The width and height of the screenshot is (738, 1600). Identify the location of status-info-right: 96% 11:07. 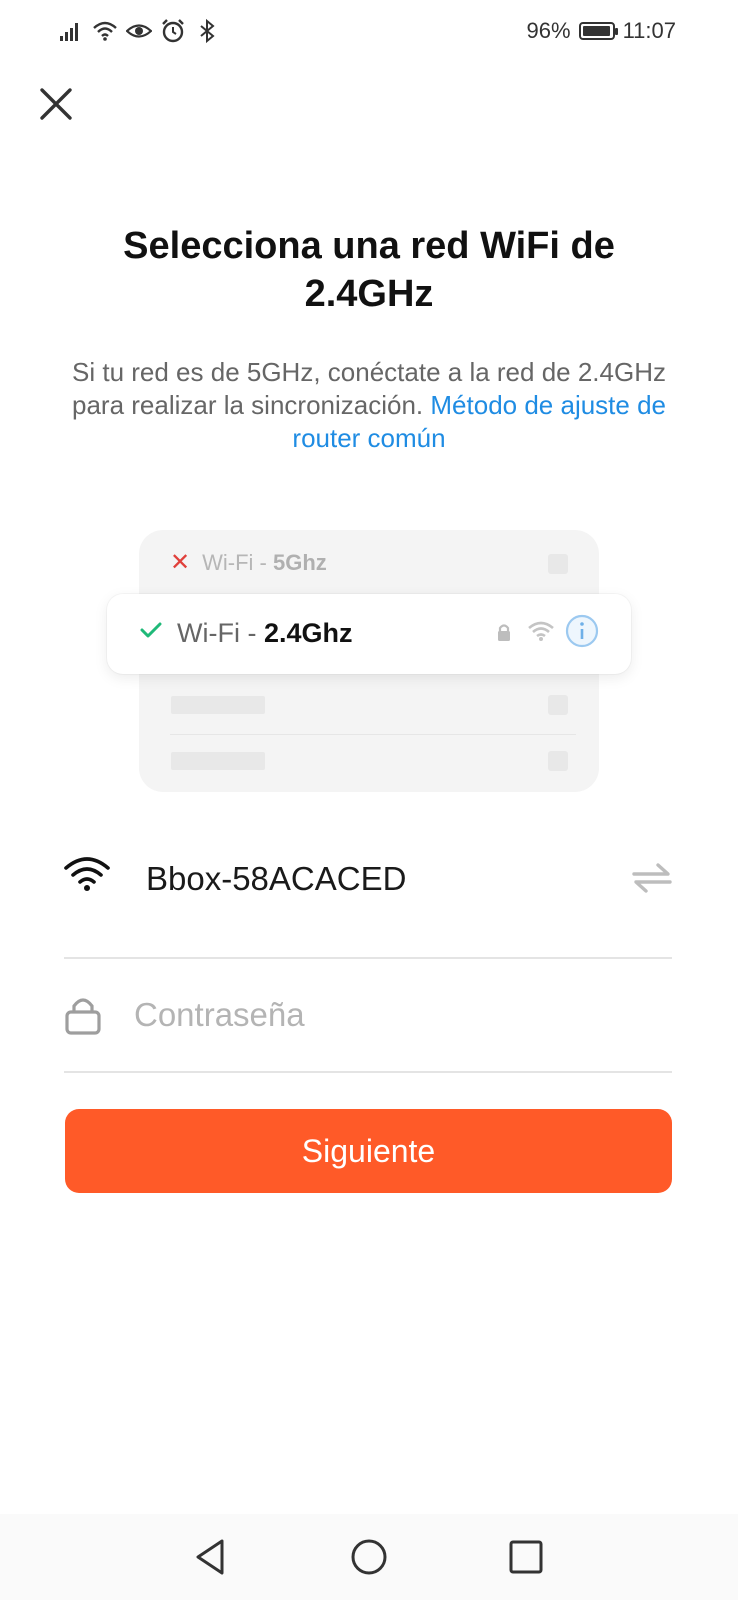
(601, 31).